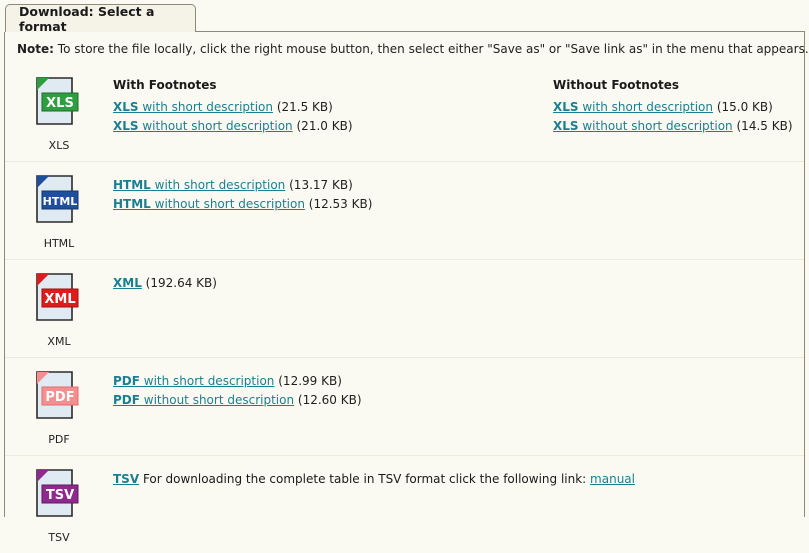 This screenshot has width=809, height=553. I want to click on xls-without-description-link: XLS without short description, so click(203, 126).